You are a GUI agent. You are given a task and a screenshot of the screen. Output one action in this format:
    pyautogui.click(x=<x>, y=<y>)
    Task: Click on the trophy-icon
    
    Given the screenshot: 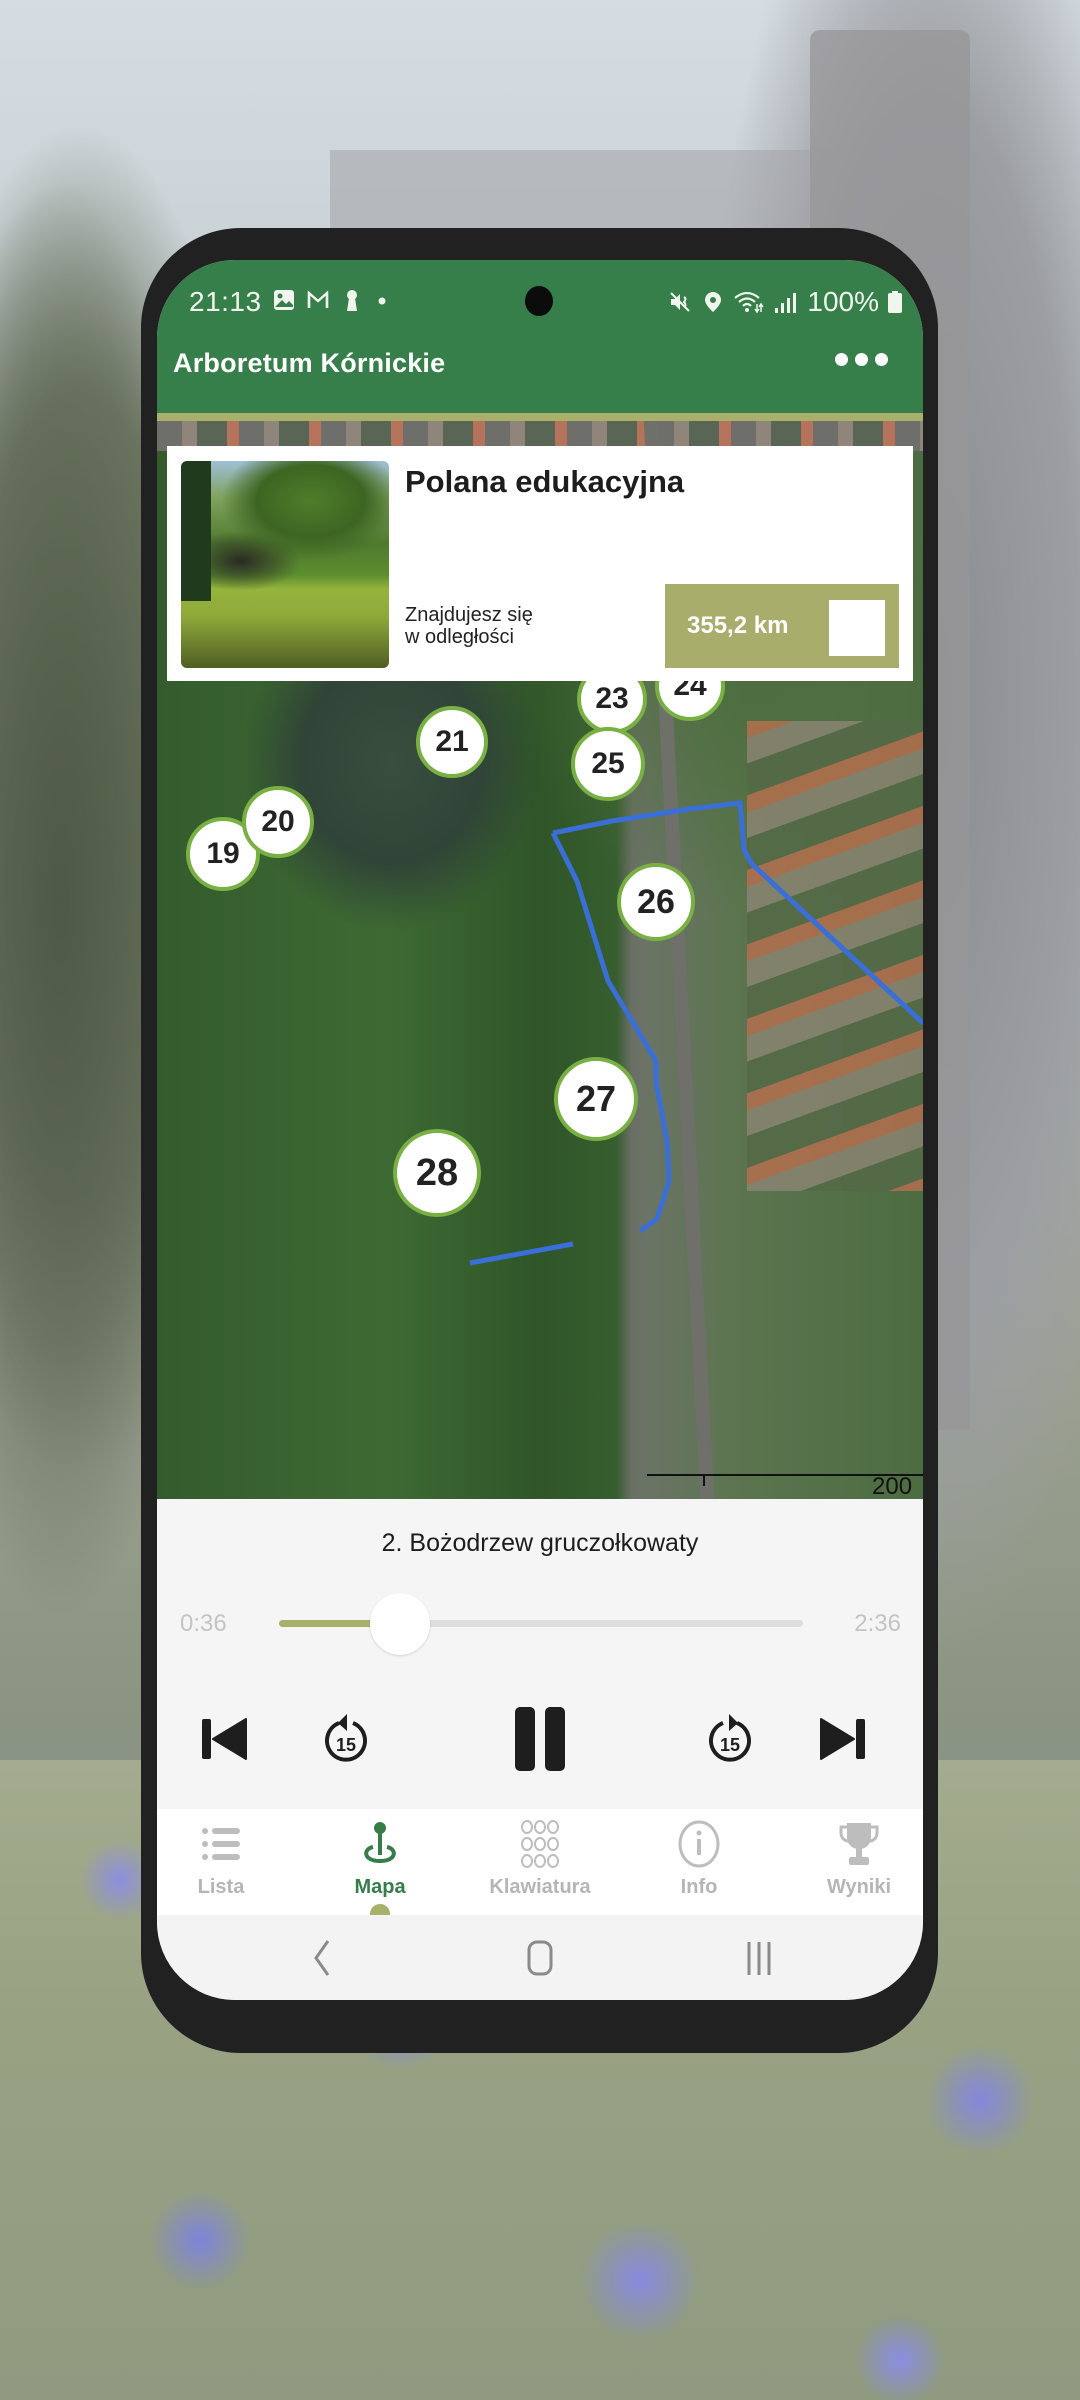 What is the action you would take?
    pyautogui.click(x=859, y=1844)
    